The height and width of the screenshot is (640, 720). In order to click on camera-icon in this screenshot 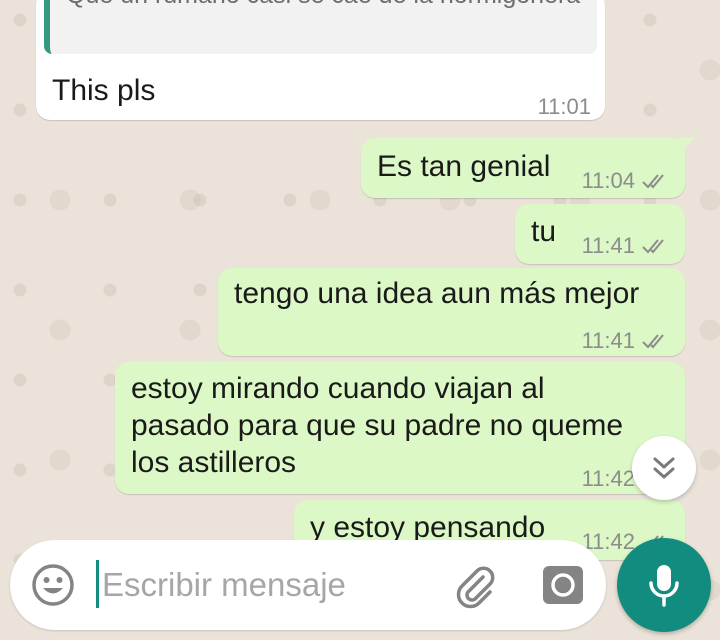, I will do `click(563, 585)`.